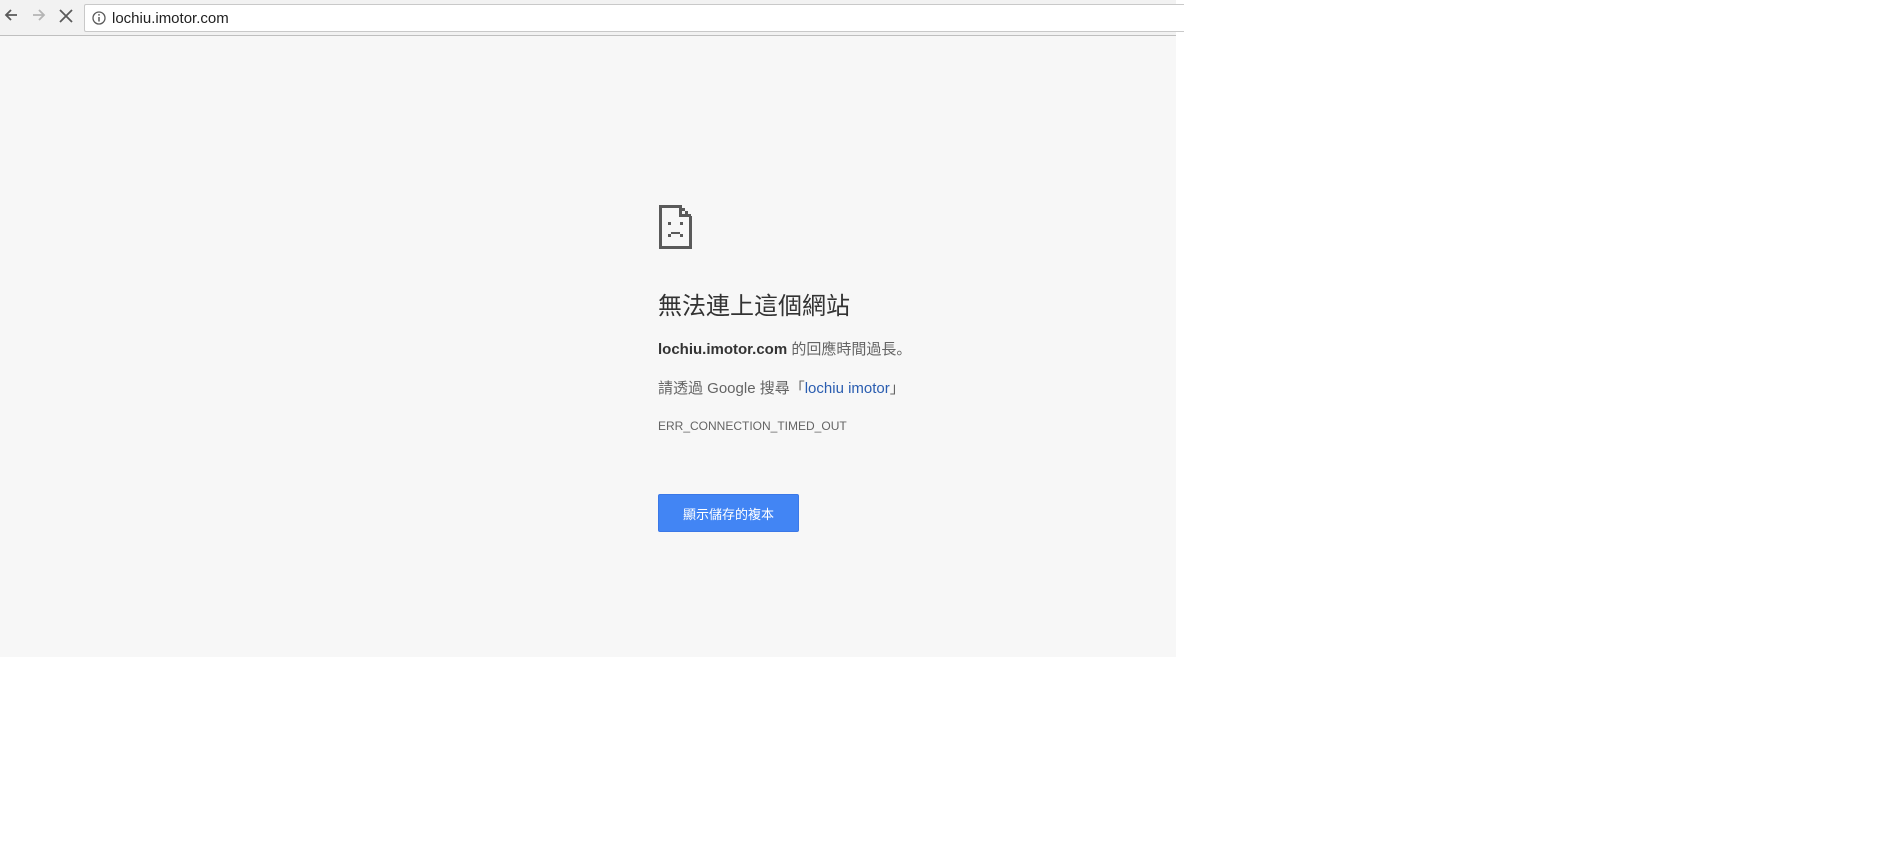  I want to click on arrow-right-icon, so click(39, 17).